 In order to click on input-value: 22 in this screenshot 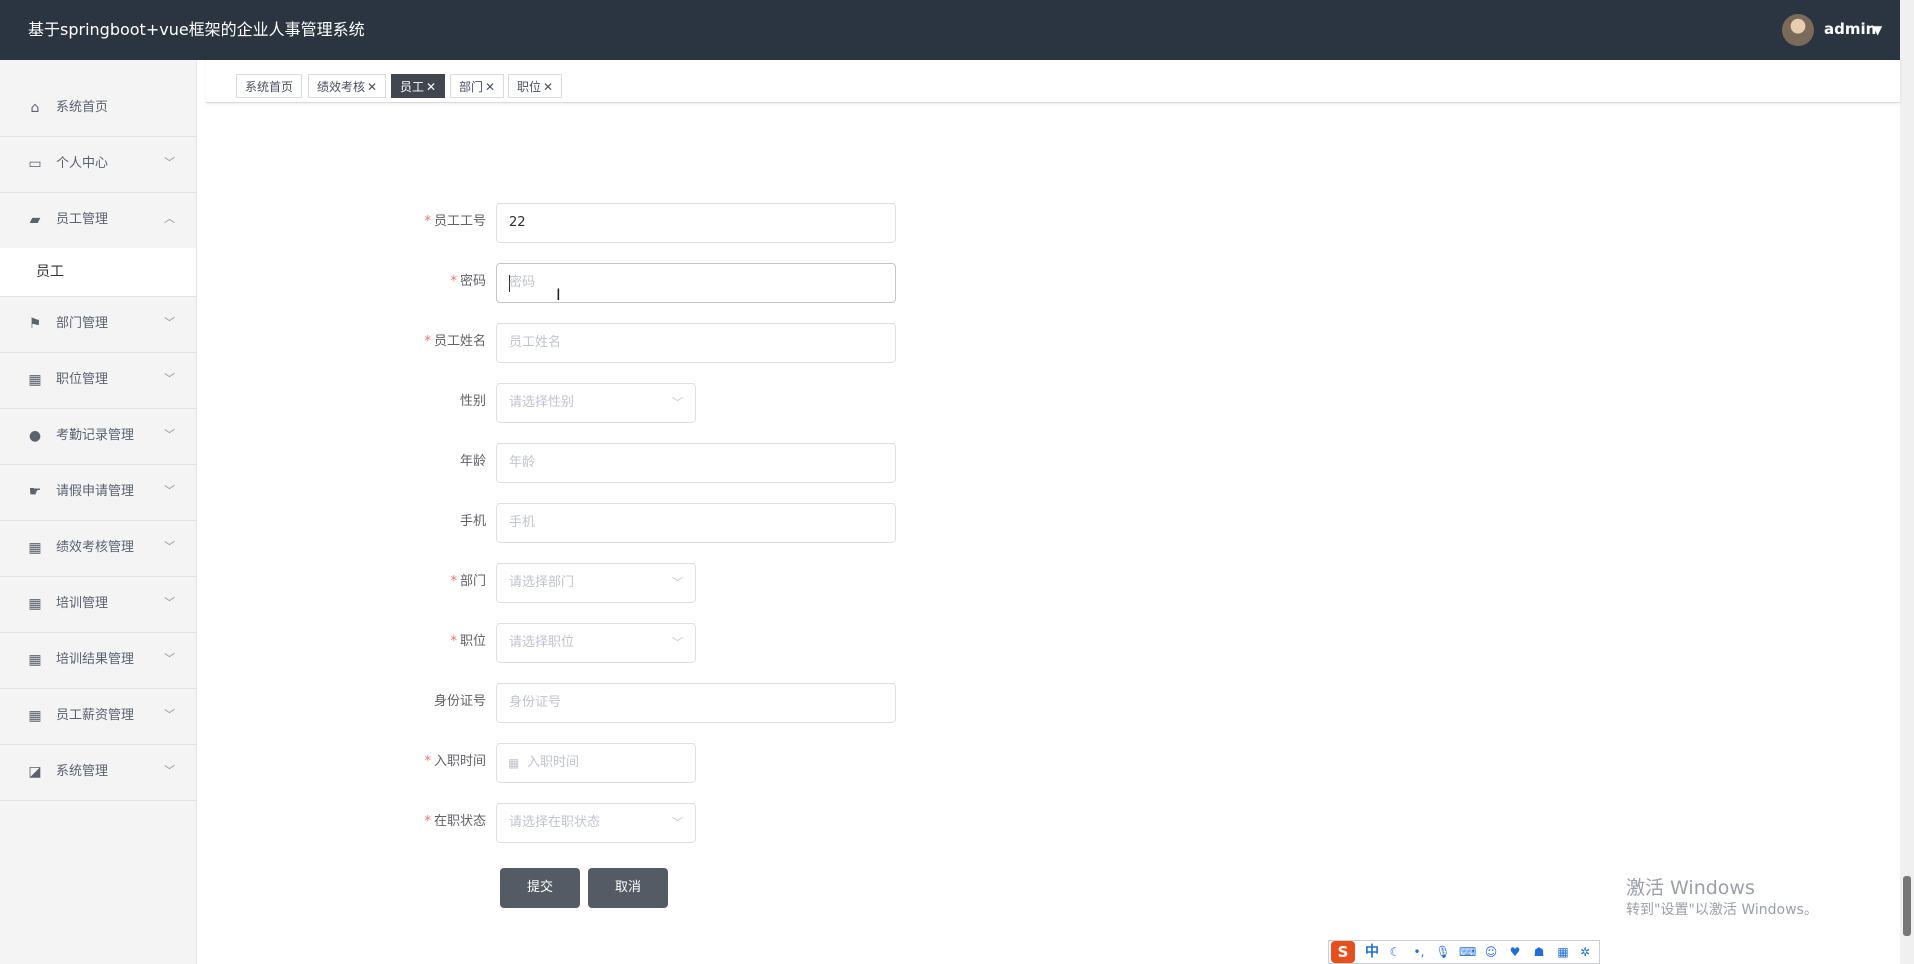, I will do `click(517, 222)`.